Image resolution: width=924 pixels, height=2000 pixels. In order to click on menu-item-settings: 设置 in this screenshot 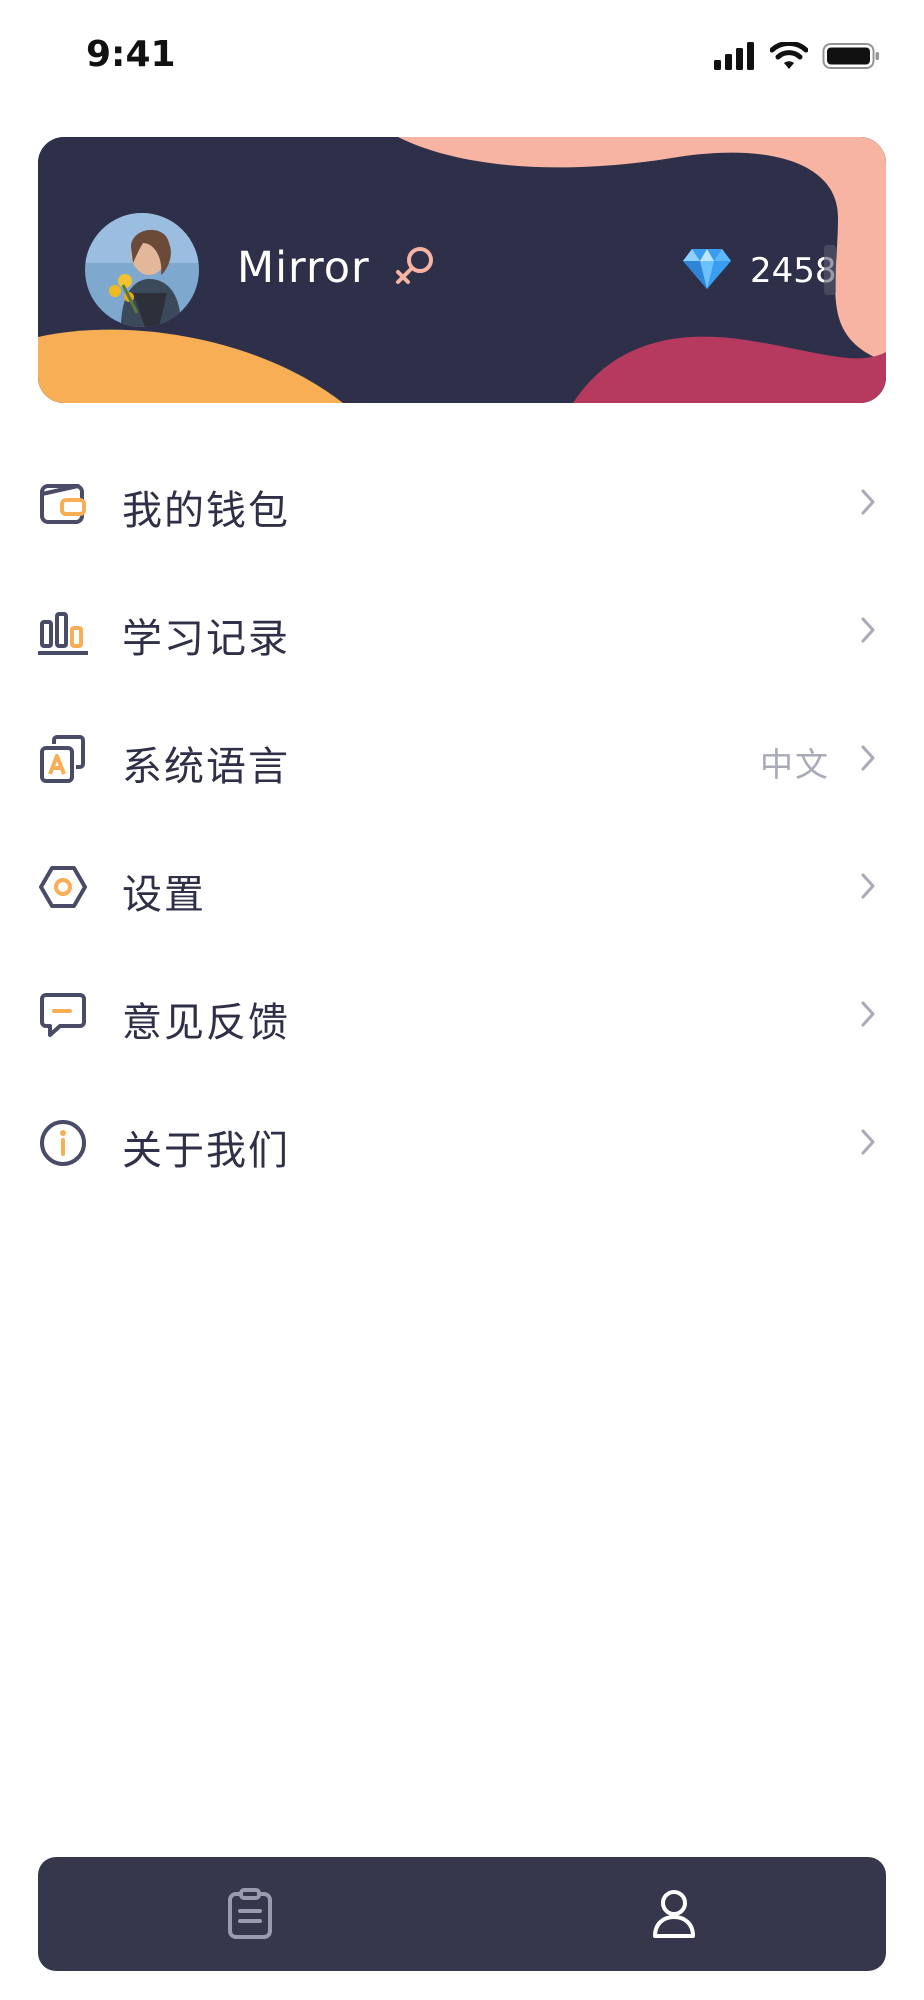, I will do `click(462, 886)`.